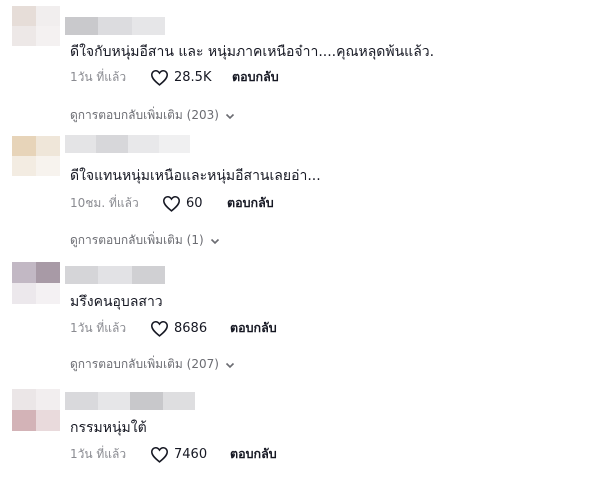  I want to click on comment-meta: 1วัน ที่แล้ว 28.5K ตอบกลับ, so click(174, 77).